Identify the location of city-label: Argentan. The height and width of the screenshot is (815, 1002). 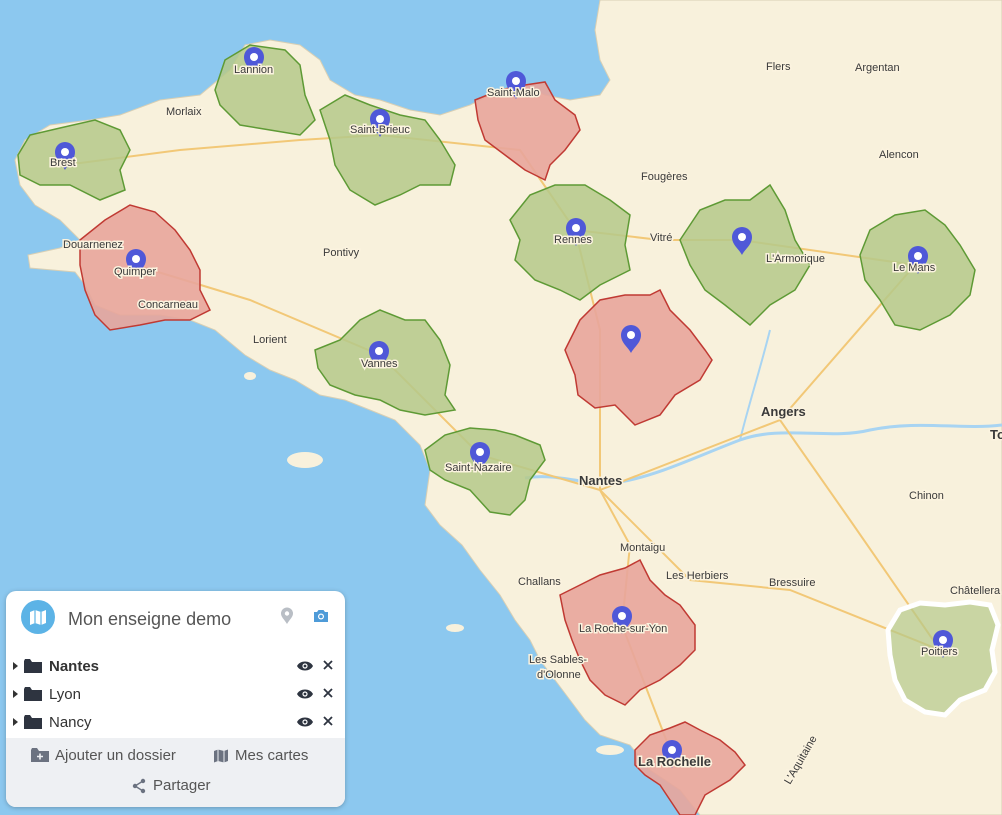
(877, 68).